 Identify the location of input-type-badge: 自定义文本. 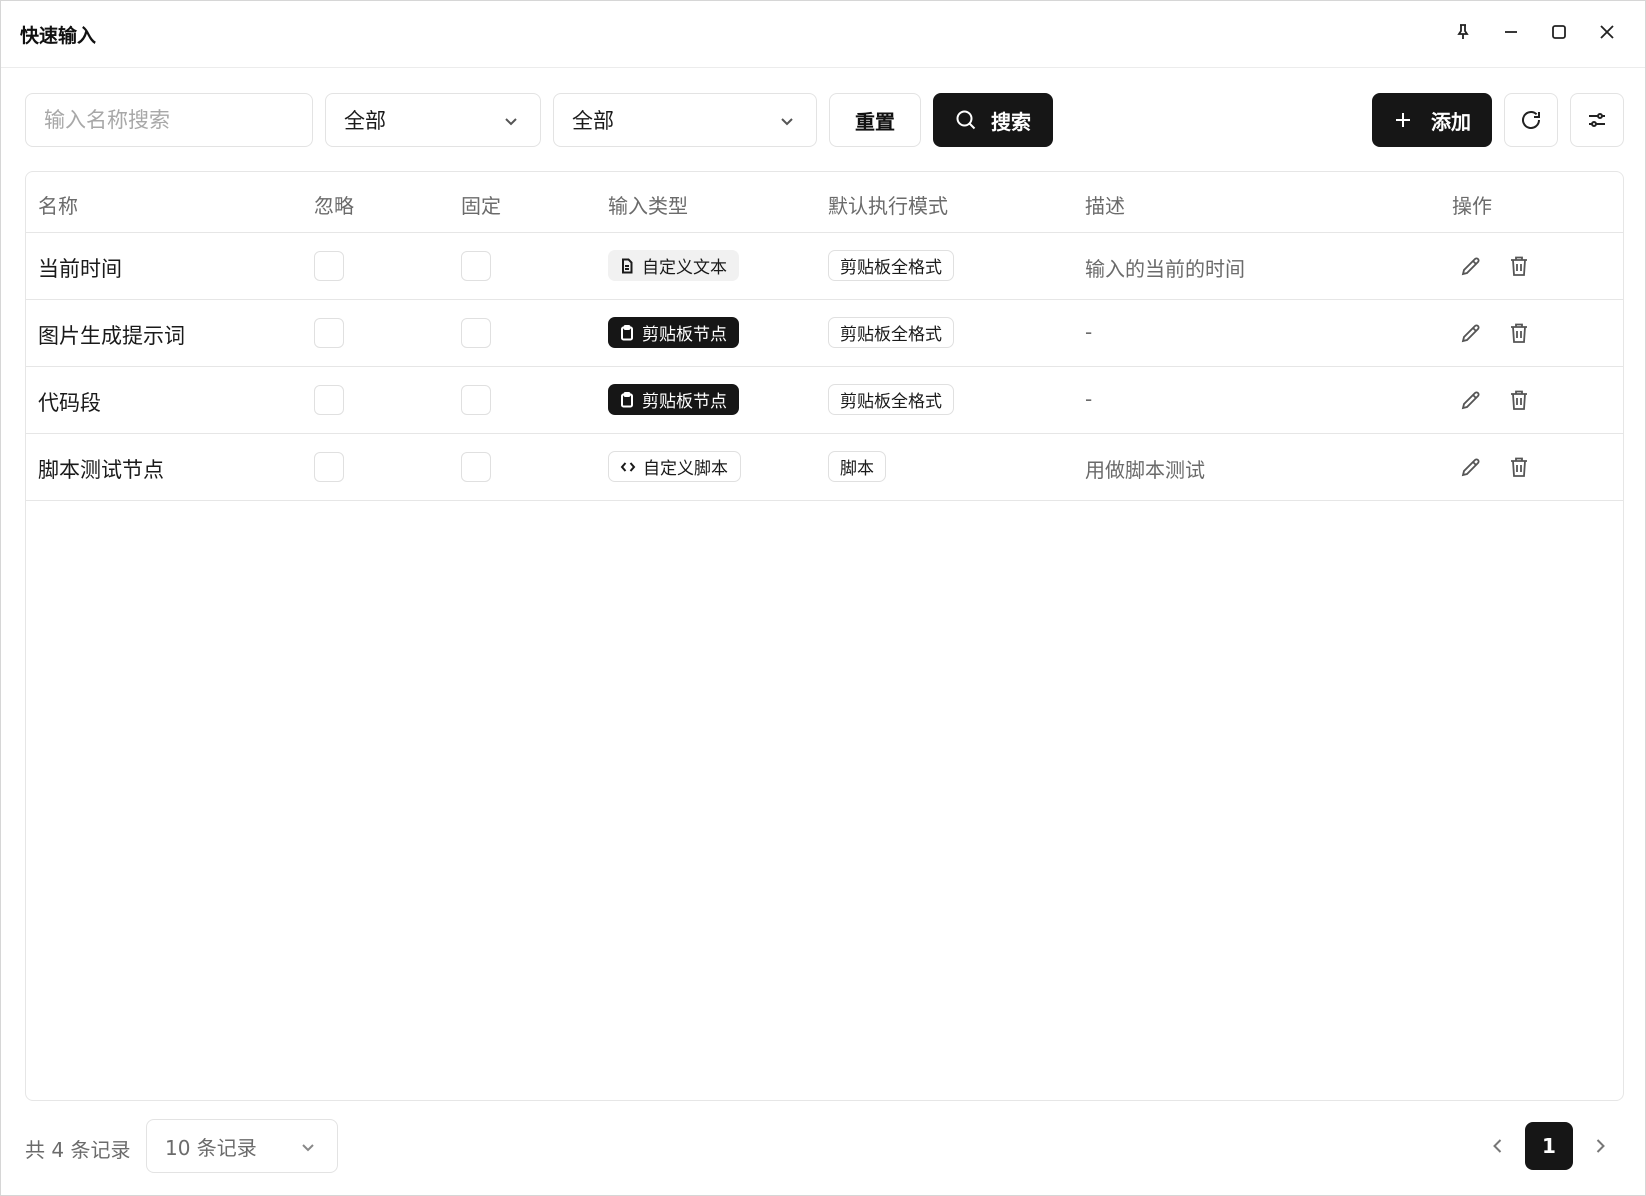
(673, 265).